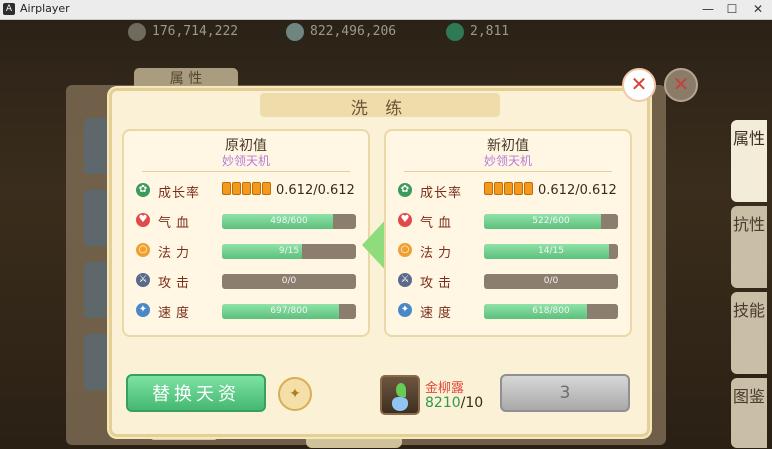  What do you see at coordinates (551, 311) in the screenshot?
I see `stat-bar: 618/800` at bounding box center [551, 311].